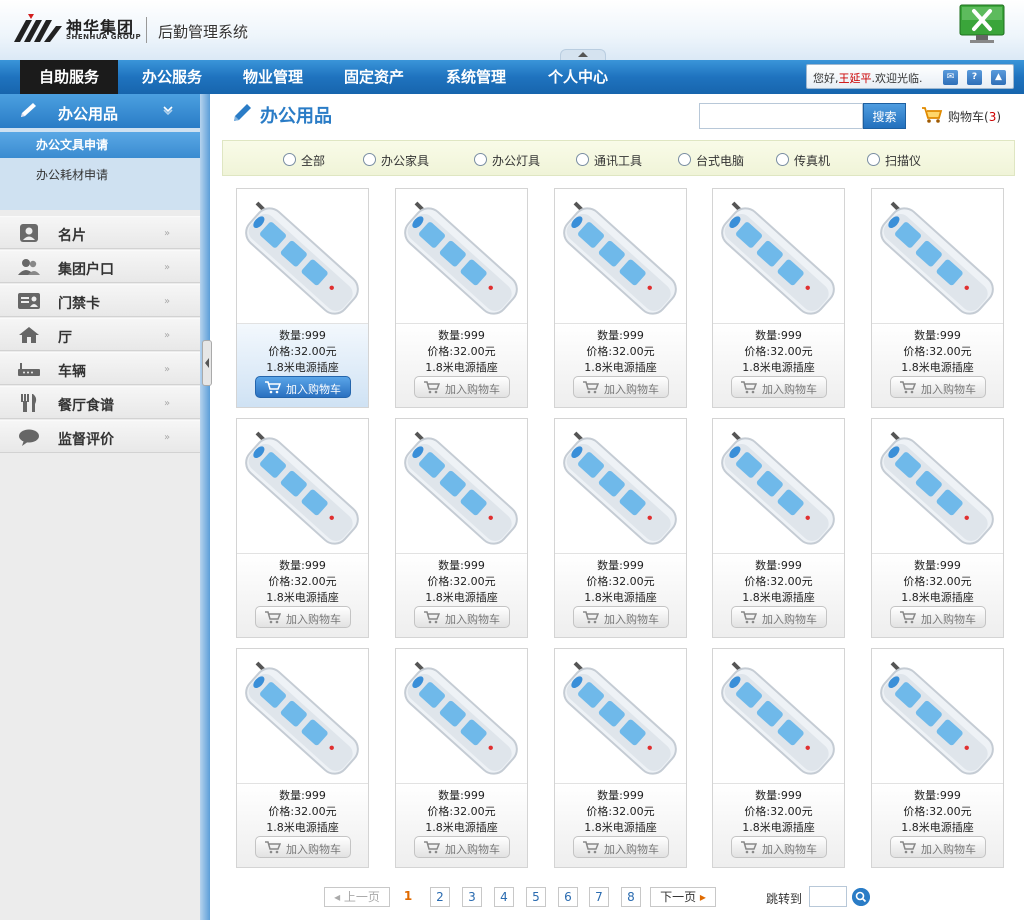 The height and width of the screenshot is (920, 1024). What do you see at coordinates (948, 619) in the screenshot?
I see `add-to-cart-label: 加入购物车` at bounding box center [948, 619].